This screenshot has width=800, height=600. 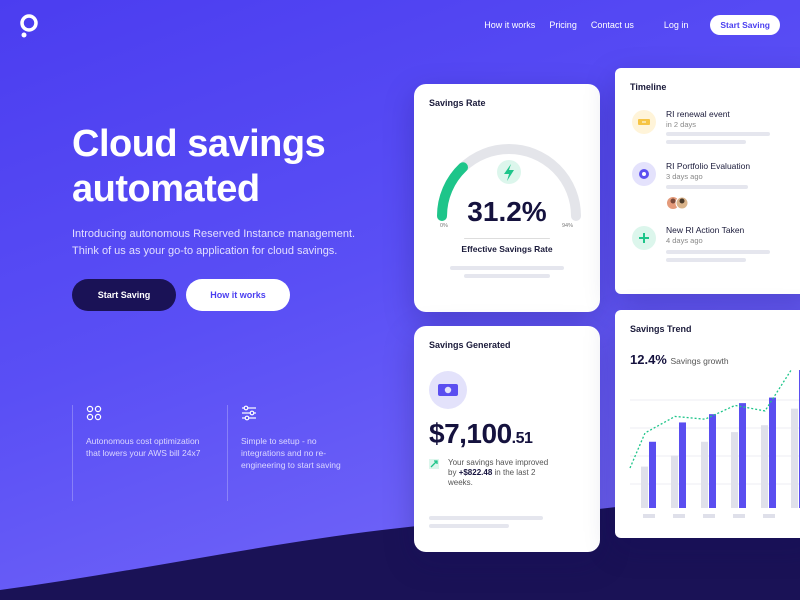 I want to click on savings-trend-card: Savings Trend 12.4% Savings growth, so click(x=707, y=424).